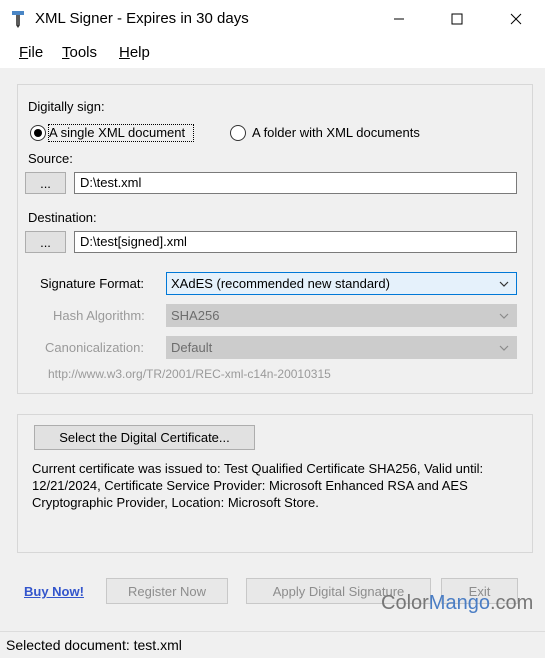 The height and width of the screenshot is (658, 545). Describe the element at coordinates (341, 347) in the screenshot. I see `canonicalization-select: Default` at that location.